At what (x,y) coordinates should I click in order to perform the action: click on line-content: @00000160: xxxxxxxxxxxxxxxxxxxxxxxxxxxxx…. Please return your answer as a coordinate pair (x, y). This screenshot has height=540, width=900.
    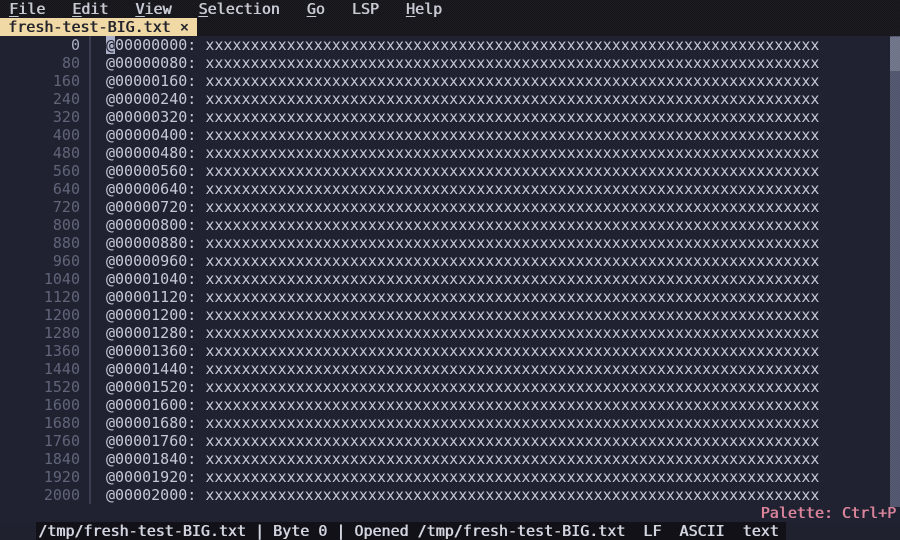
    Looking at the image, I should click on (454, 81).